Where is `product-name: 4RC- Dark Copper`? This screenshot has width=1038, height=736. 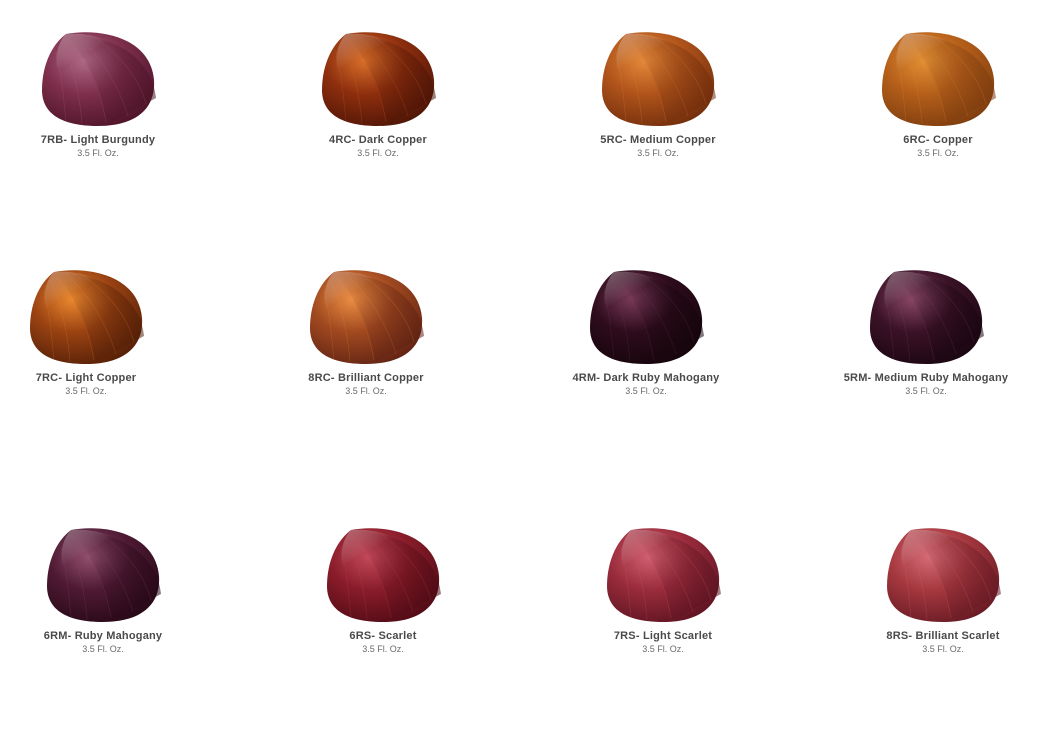
product-name: 4RC- Dark Copper is located at coordinates (378, 140).